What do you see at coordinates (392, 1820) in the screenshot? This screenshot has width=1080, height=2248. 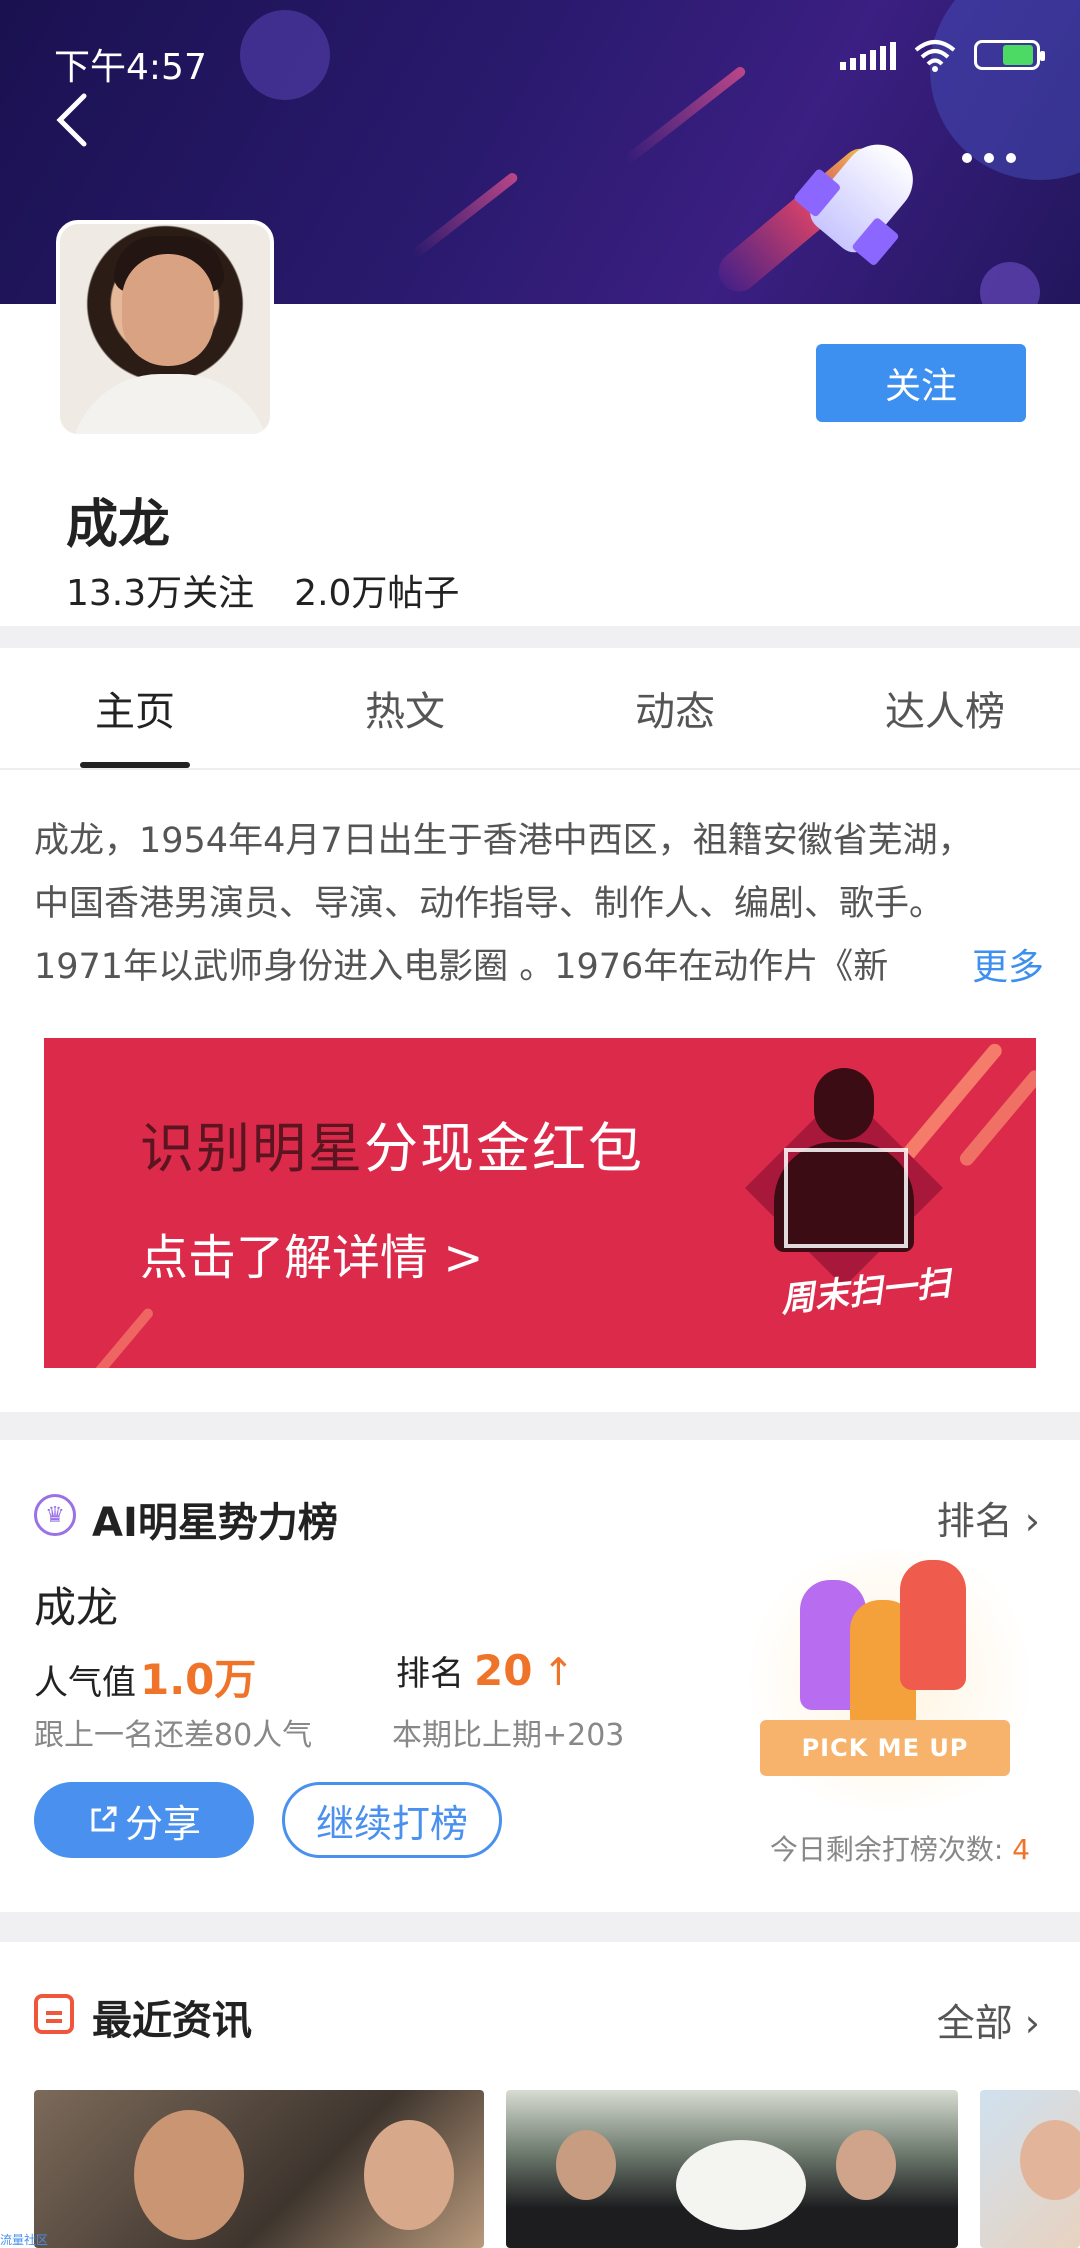 I see `continue-vote-button: 继续打榜` at bounding box center [392, 1820].